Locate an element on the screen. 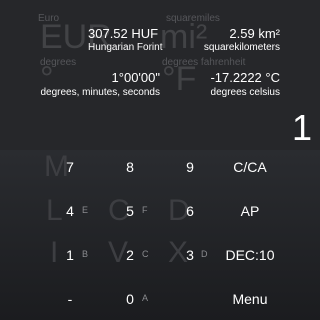  currency-value: 307.52 HUF is located at coordinates (123, 33).